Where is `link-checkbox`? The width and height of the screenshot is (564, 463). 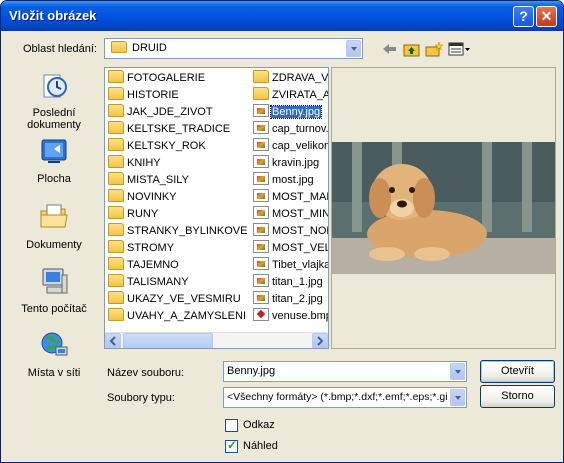
link-checkbox is located at coordinates (231, 425).